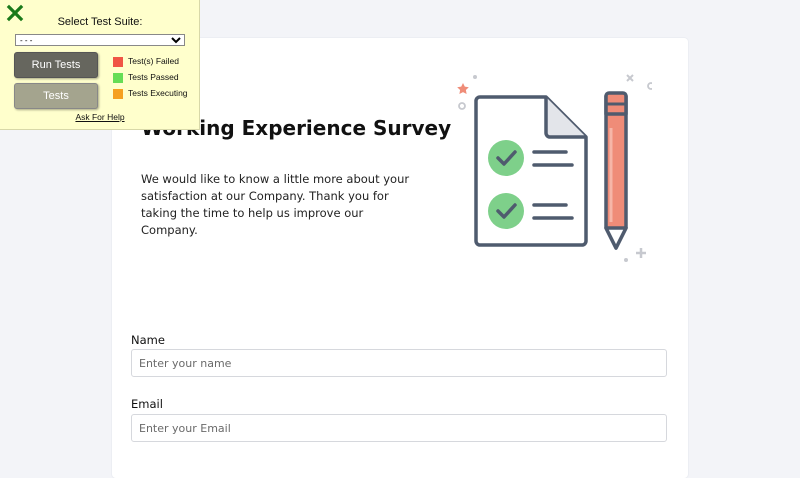 Image resolution: width=800 pixels, height=478 pixels. I want to click on name-input, so click(399, 363).